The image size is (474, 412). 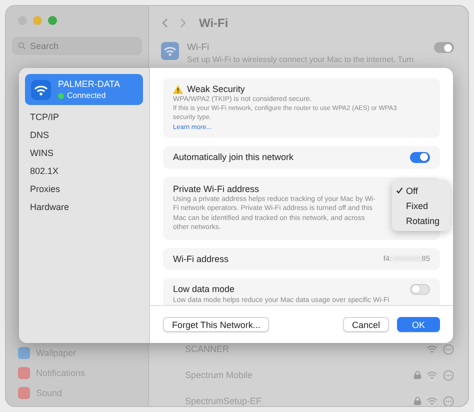 What do you see at coordinates (421, 205) in the screenshot?
I see `menu-option: Fixed` at bounding box center [421, 205].